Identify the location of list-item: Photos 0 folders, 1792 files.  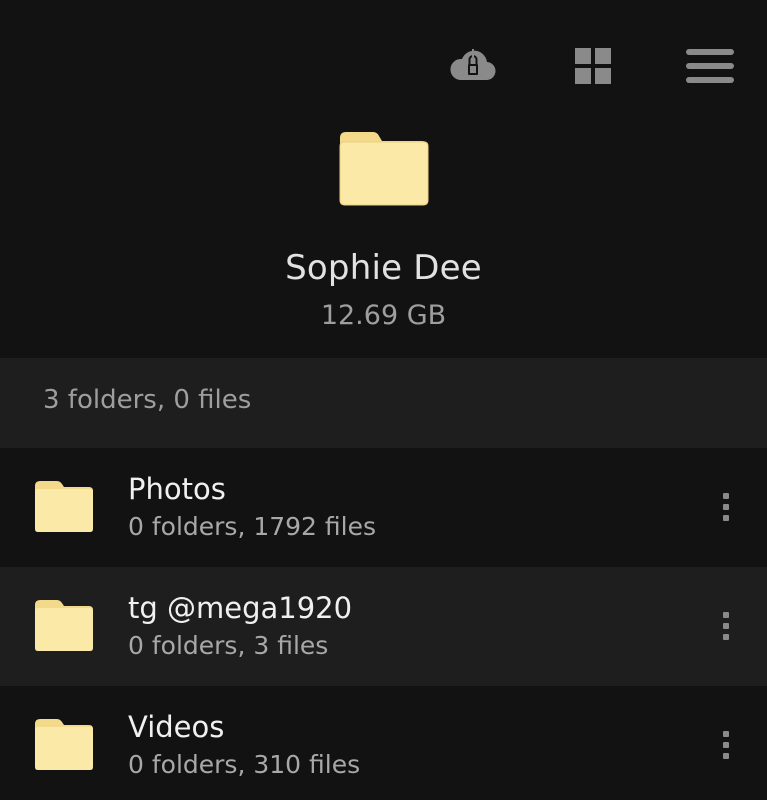
(383, 507).